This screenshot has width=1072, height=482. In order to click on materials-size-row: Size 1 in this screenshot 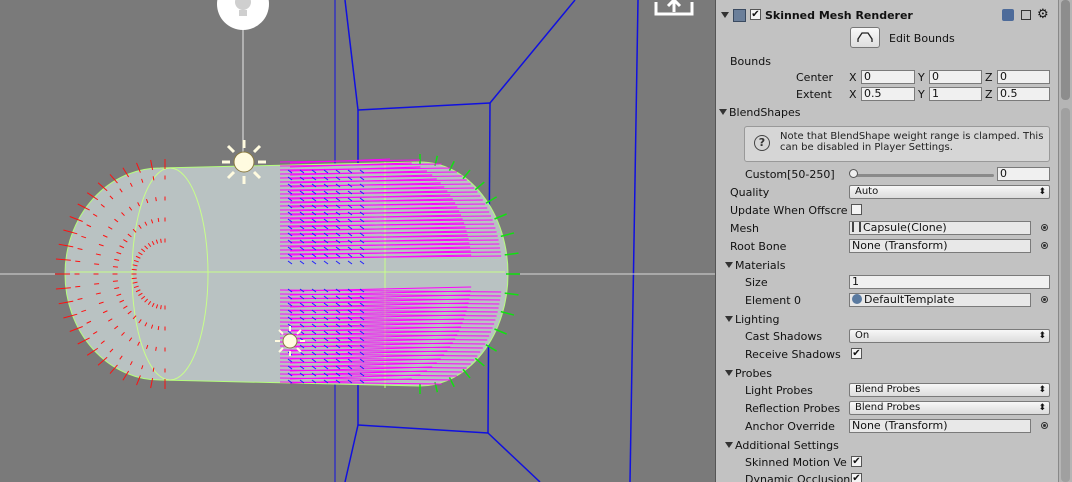, I will do `click(894, 283)`.